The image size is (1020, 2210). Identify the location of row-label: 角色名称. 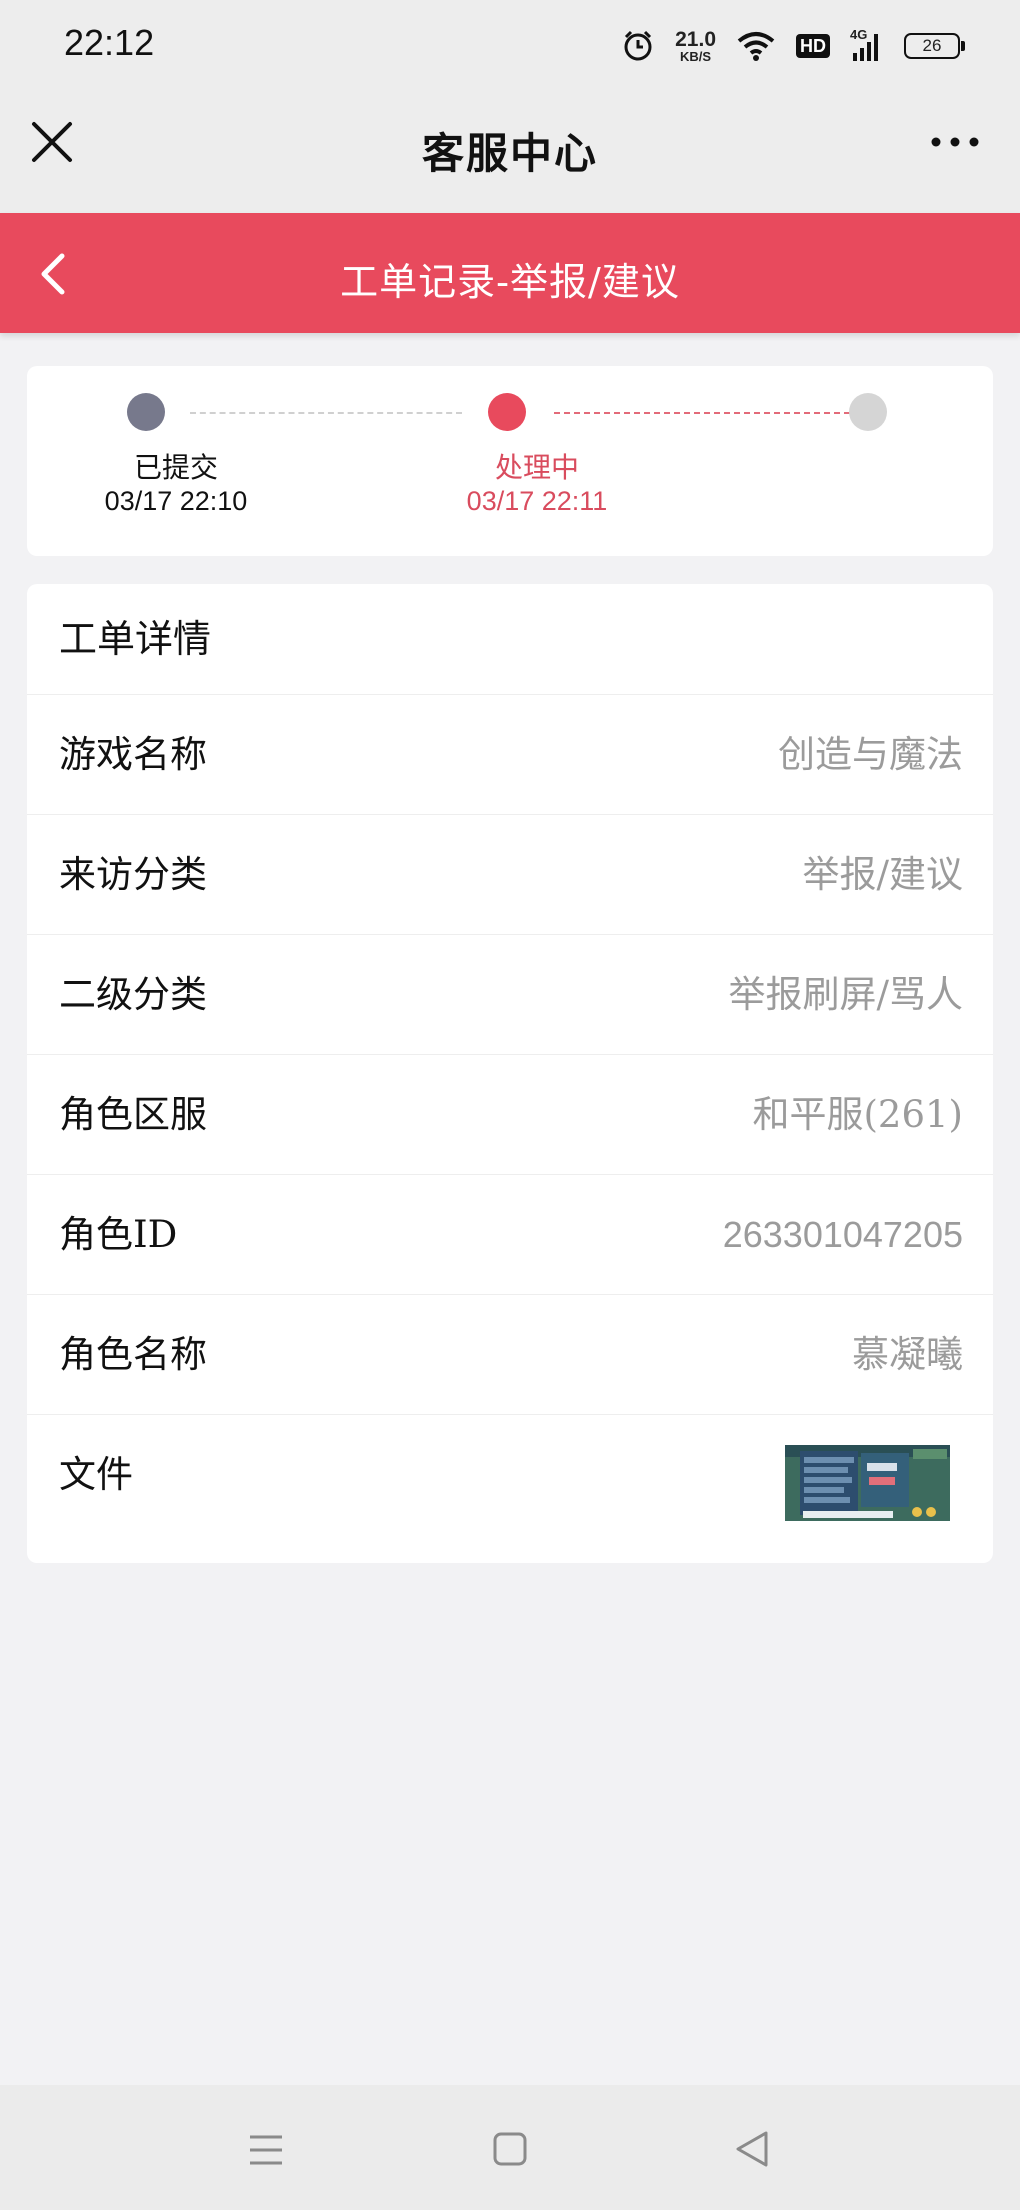
(133, 1354).